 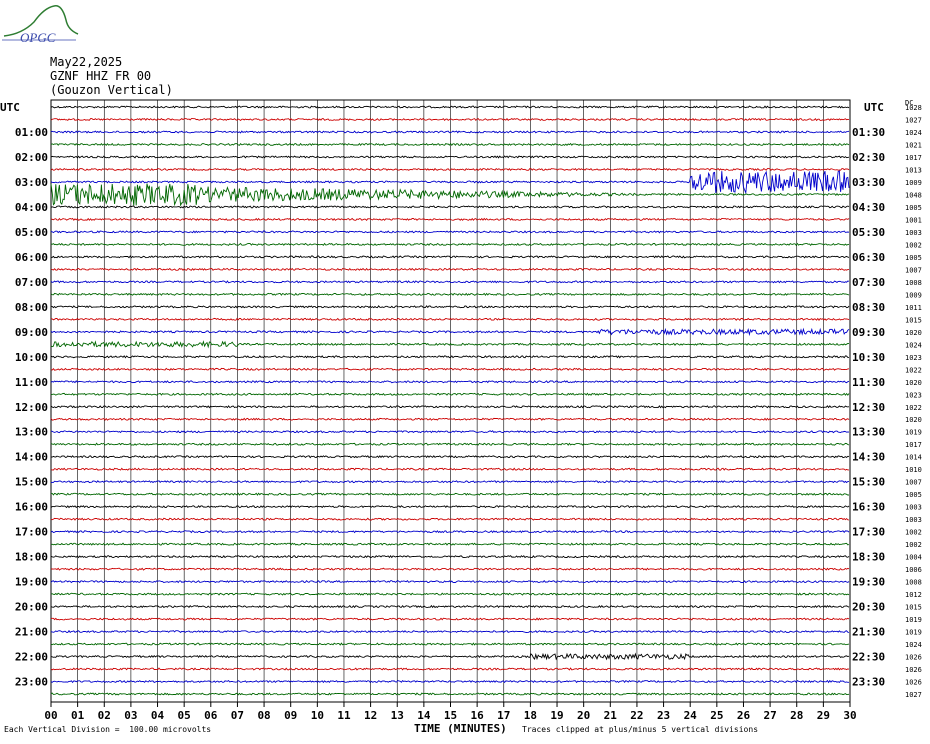 What do you see at coordinates (868, 482) in the screenshot?
I see `right-hour-label: 15:30` at bounding box center [868, 482].